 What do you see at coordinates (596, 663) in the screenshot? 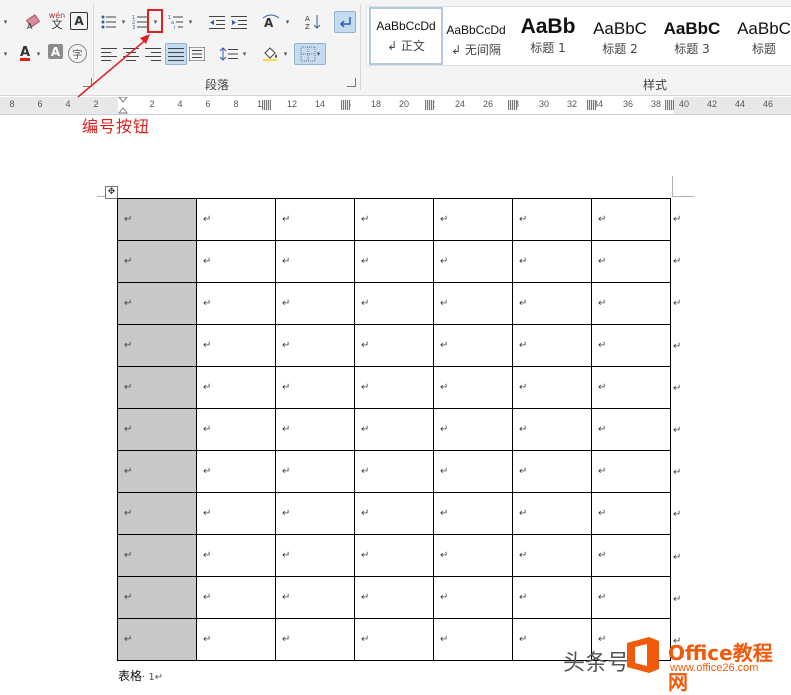
I see `watermark-source: 头条号` at bounding box center [596, 663].